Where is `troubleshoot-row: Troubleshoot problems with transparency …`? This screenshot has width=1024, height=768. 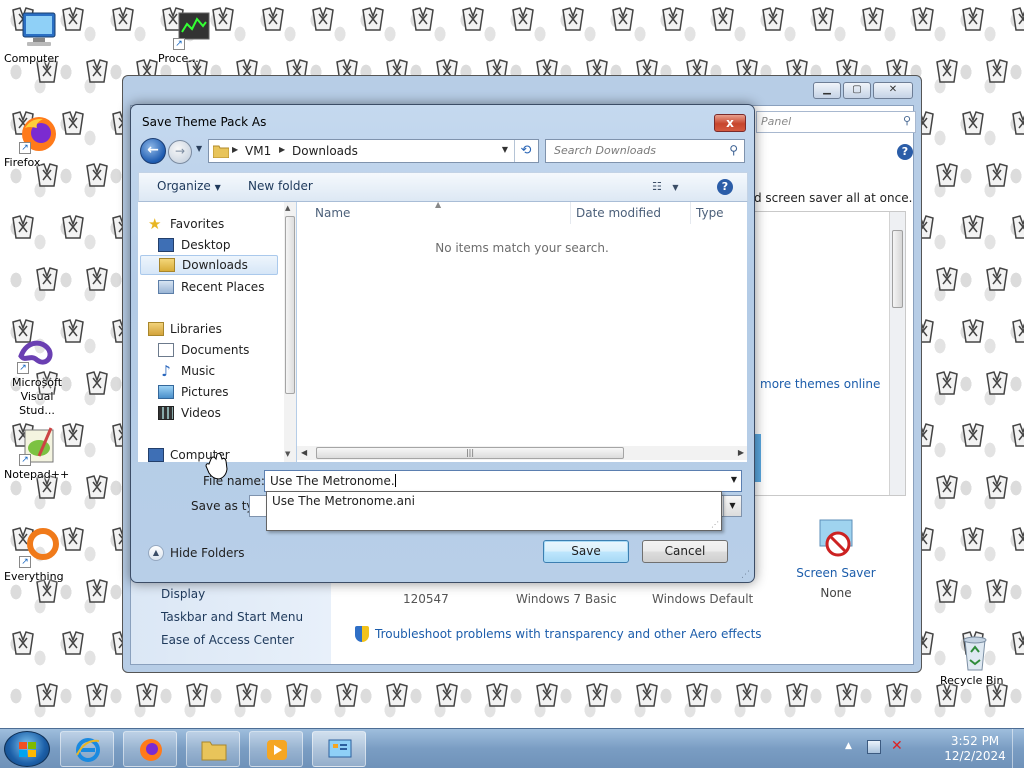 troubleshoot-row: Troubleshoot problems with transparency … is located at coordinates (558, 634).